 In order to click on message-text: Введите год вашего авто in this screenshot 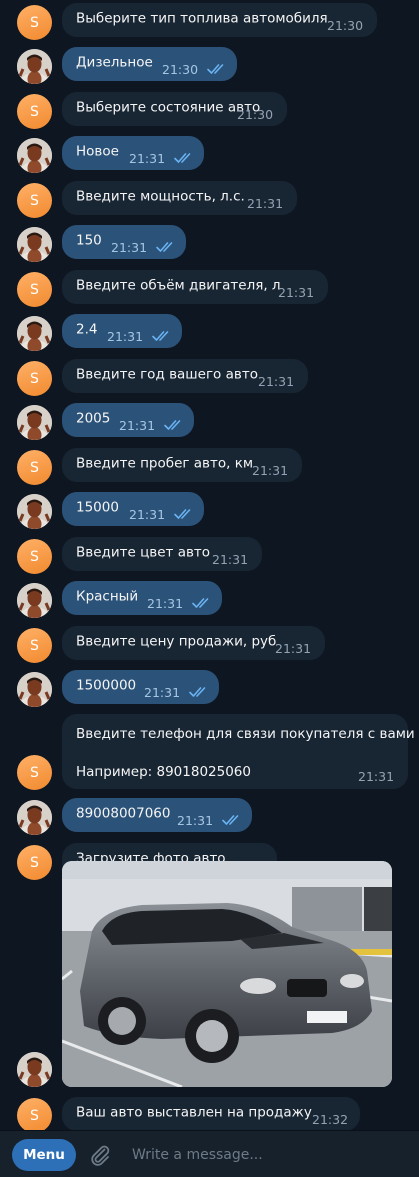, I will do `click(167, 374)`.